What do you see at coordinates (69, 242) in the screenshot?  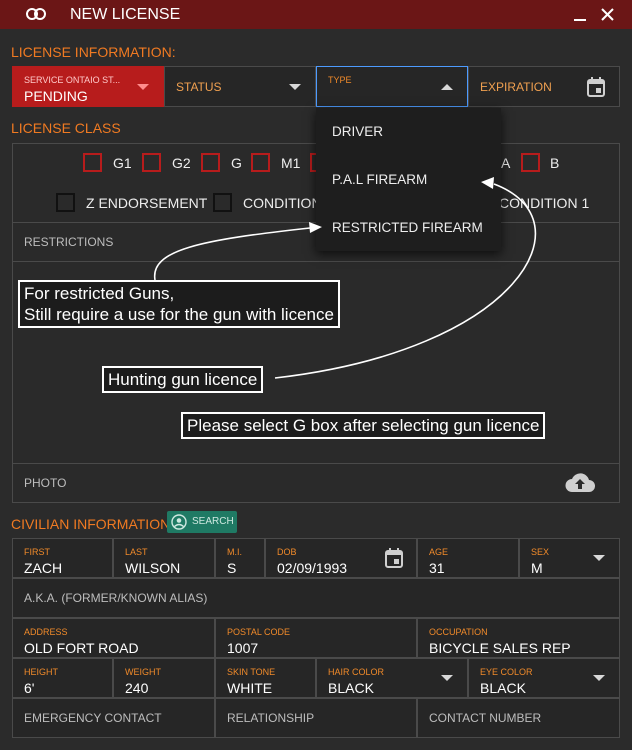 I see `restrictions-placeholder: RESTRICTIONS` at bounding box center [69, 242].